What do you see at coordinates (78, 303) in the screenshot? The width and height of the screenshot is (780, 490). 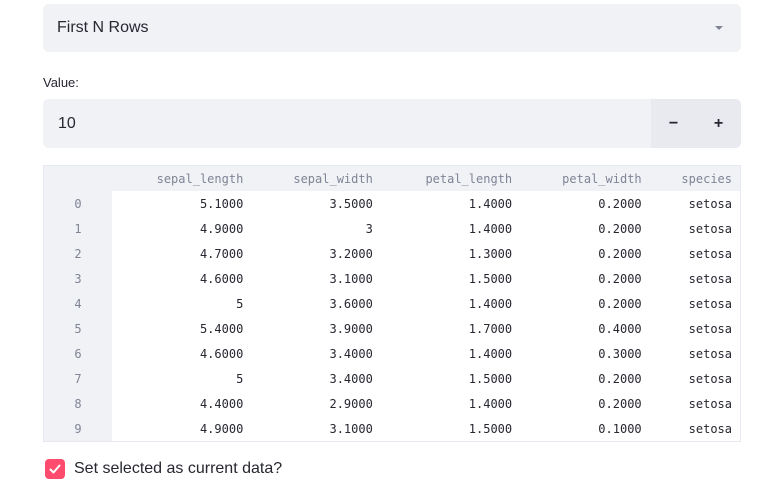 I see `row-index: 4` at bounding box center [78, 303].